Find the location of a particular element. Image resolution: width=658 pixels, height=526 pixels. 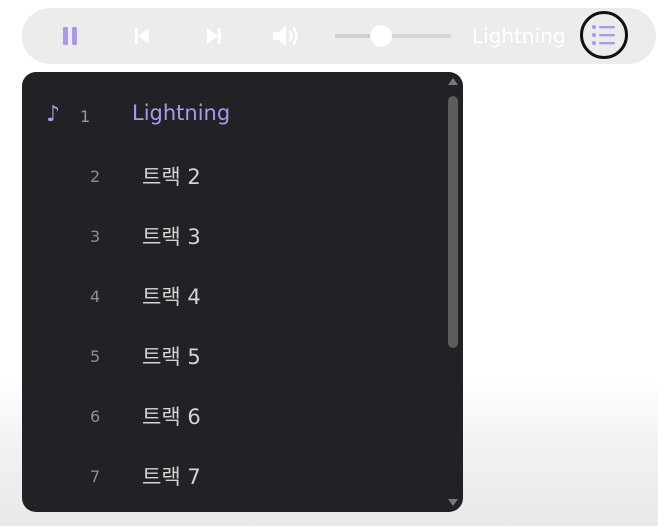

track-row-6: 6 트랙 6 is located at coordinates (232, 416).